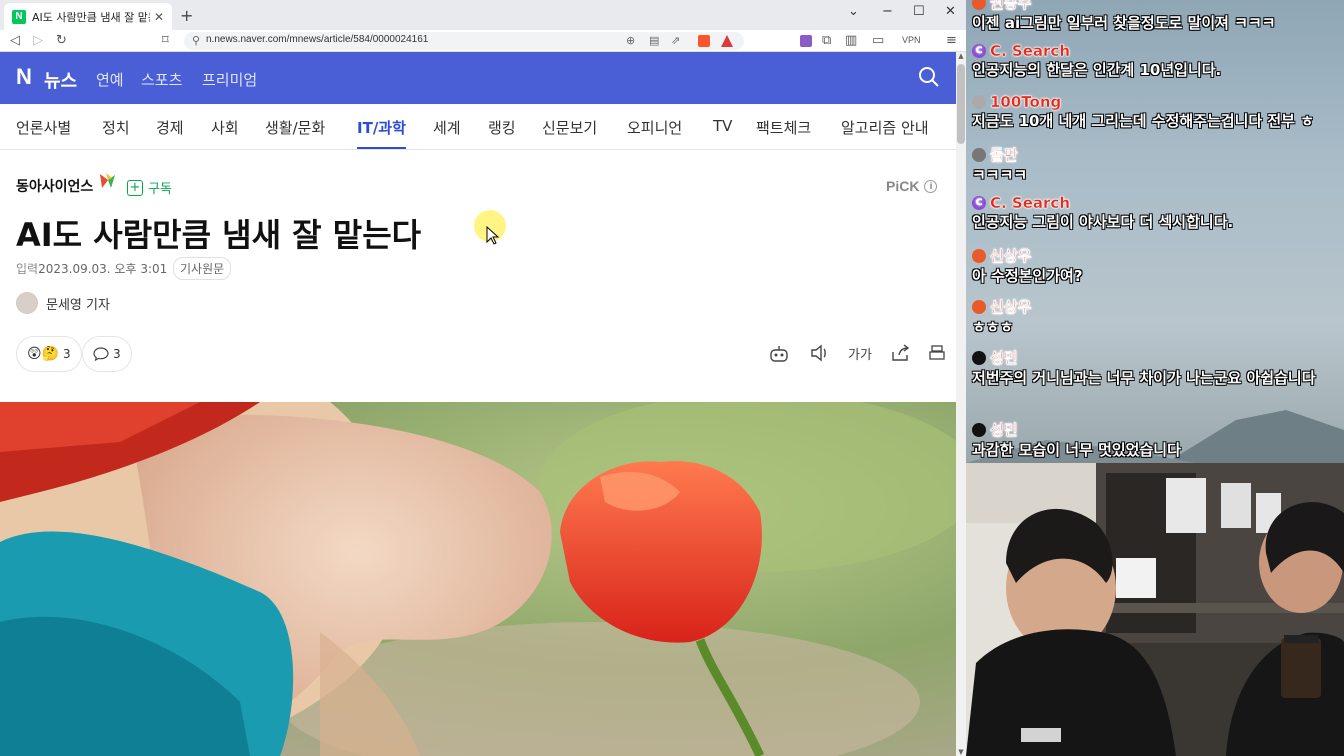  What do you see at coordinates (885, 127) in the screenshot?
I see `tab-algorithm-info: 알고리즘 안내` at bounding box center [885, 127].